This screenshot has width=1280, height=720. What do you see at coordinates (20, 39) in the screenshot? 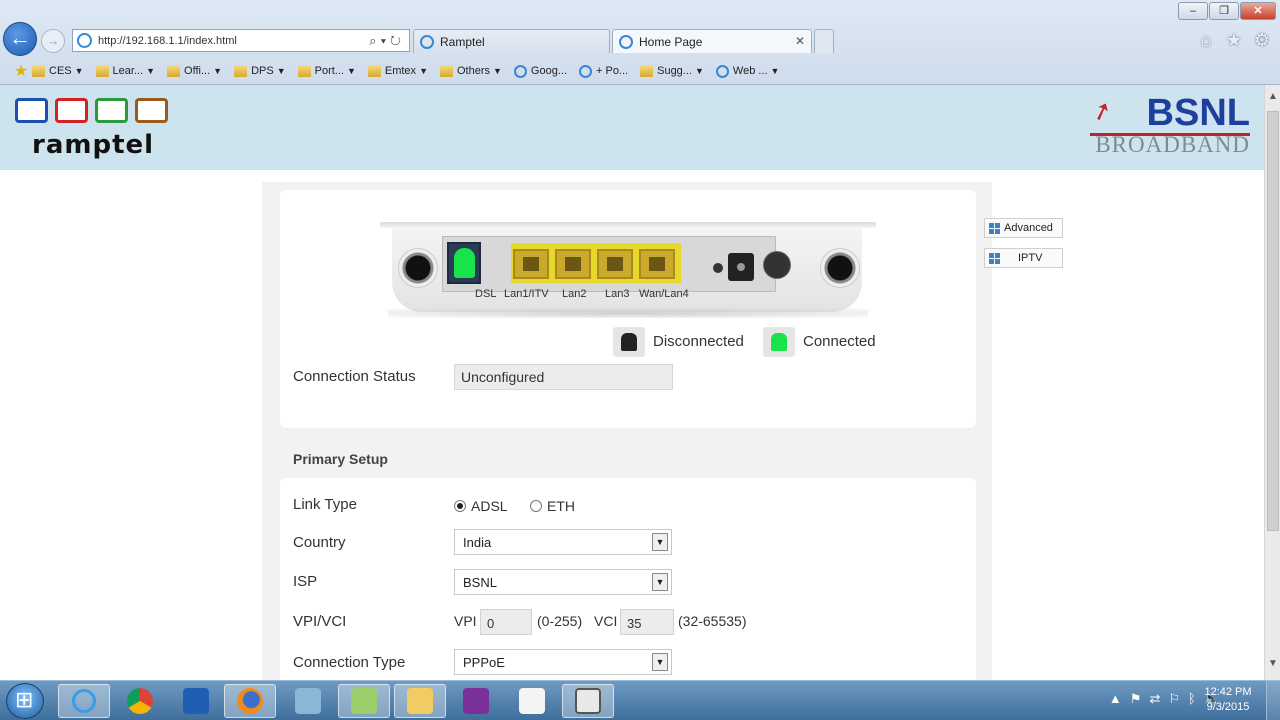
I see `back-button: ←` at bounding box center [20, 39].